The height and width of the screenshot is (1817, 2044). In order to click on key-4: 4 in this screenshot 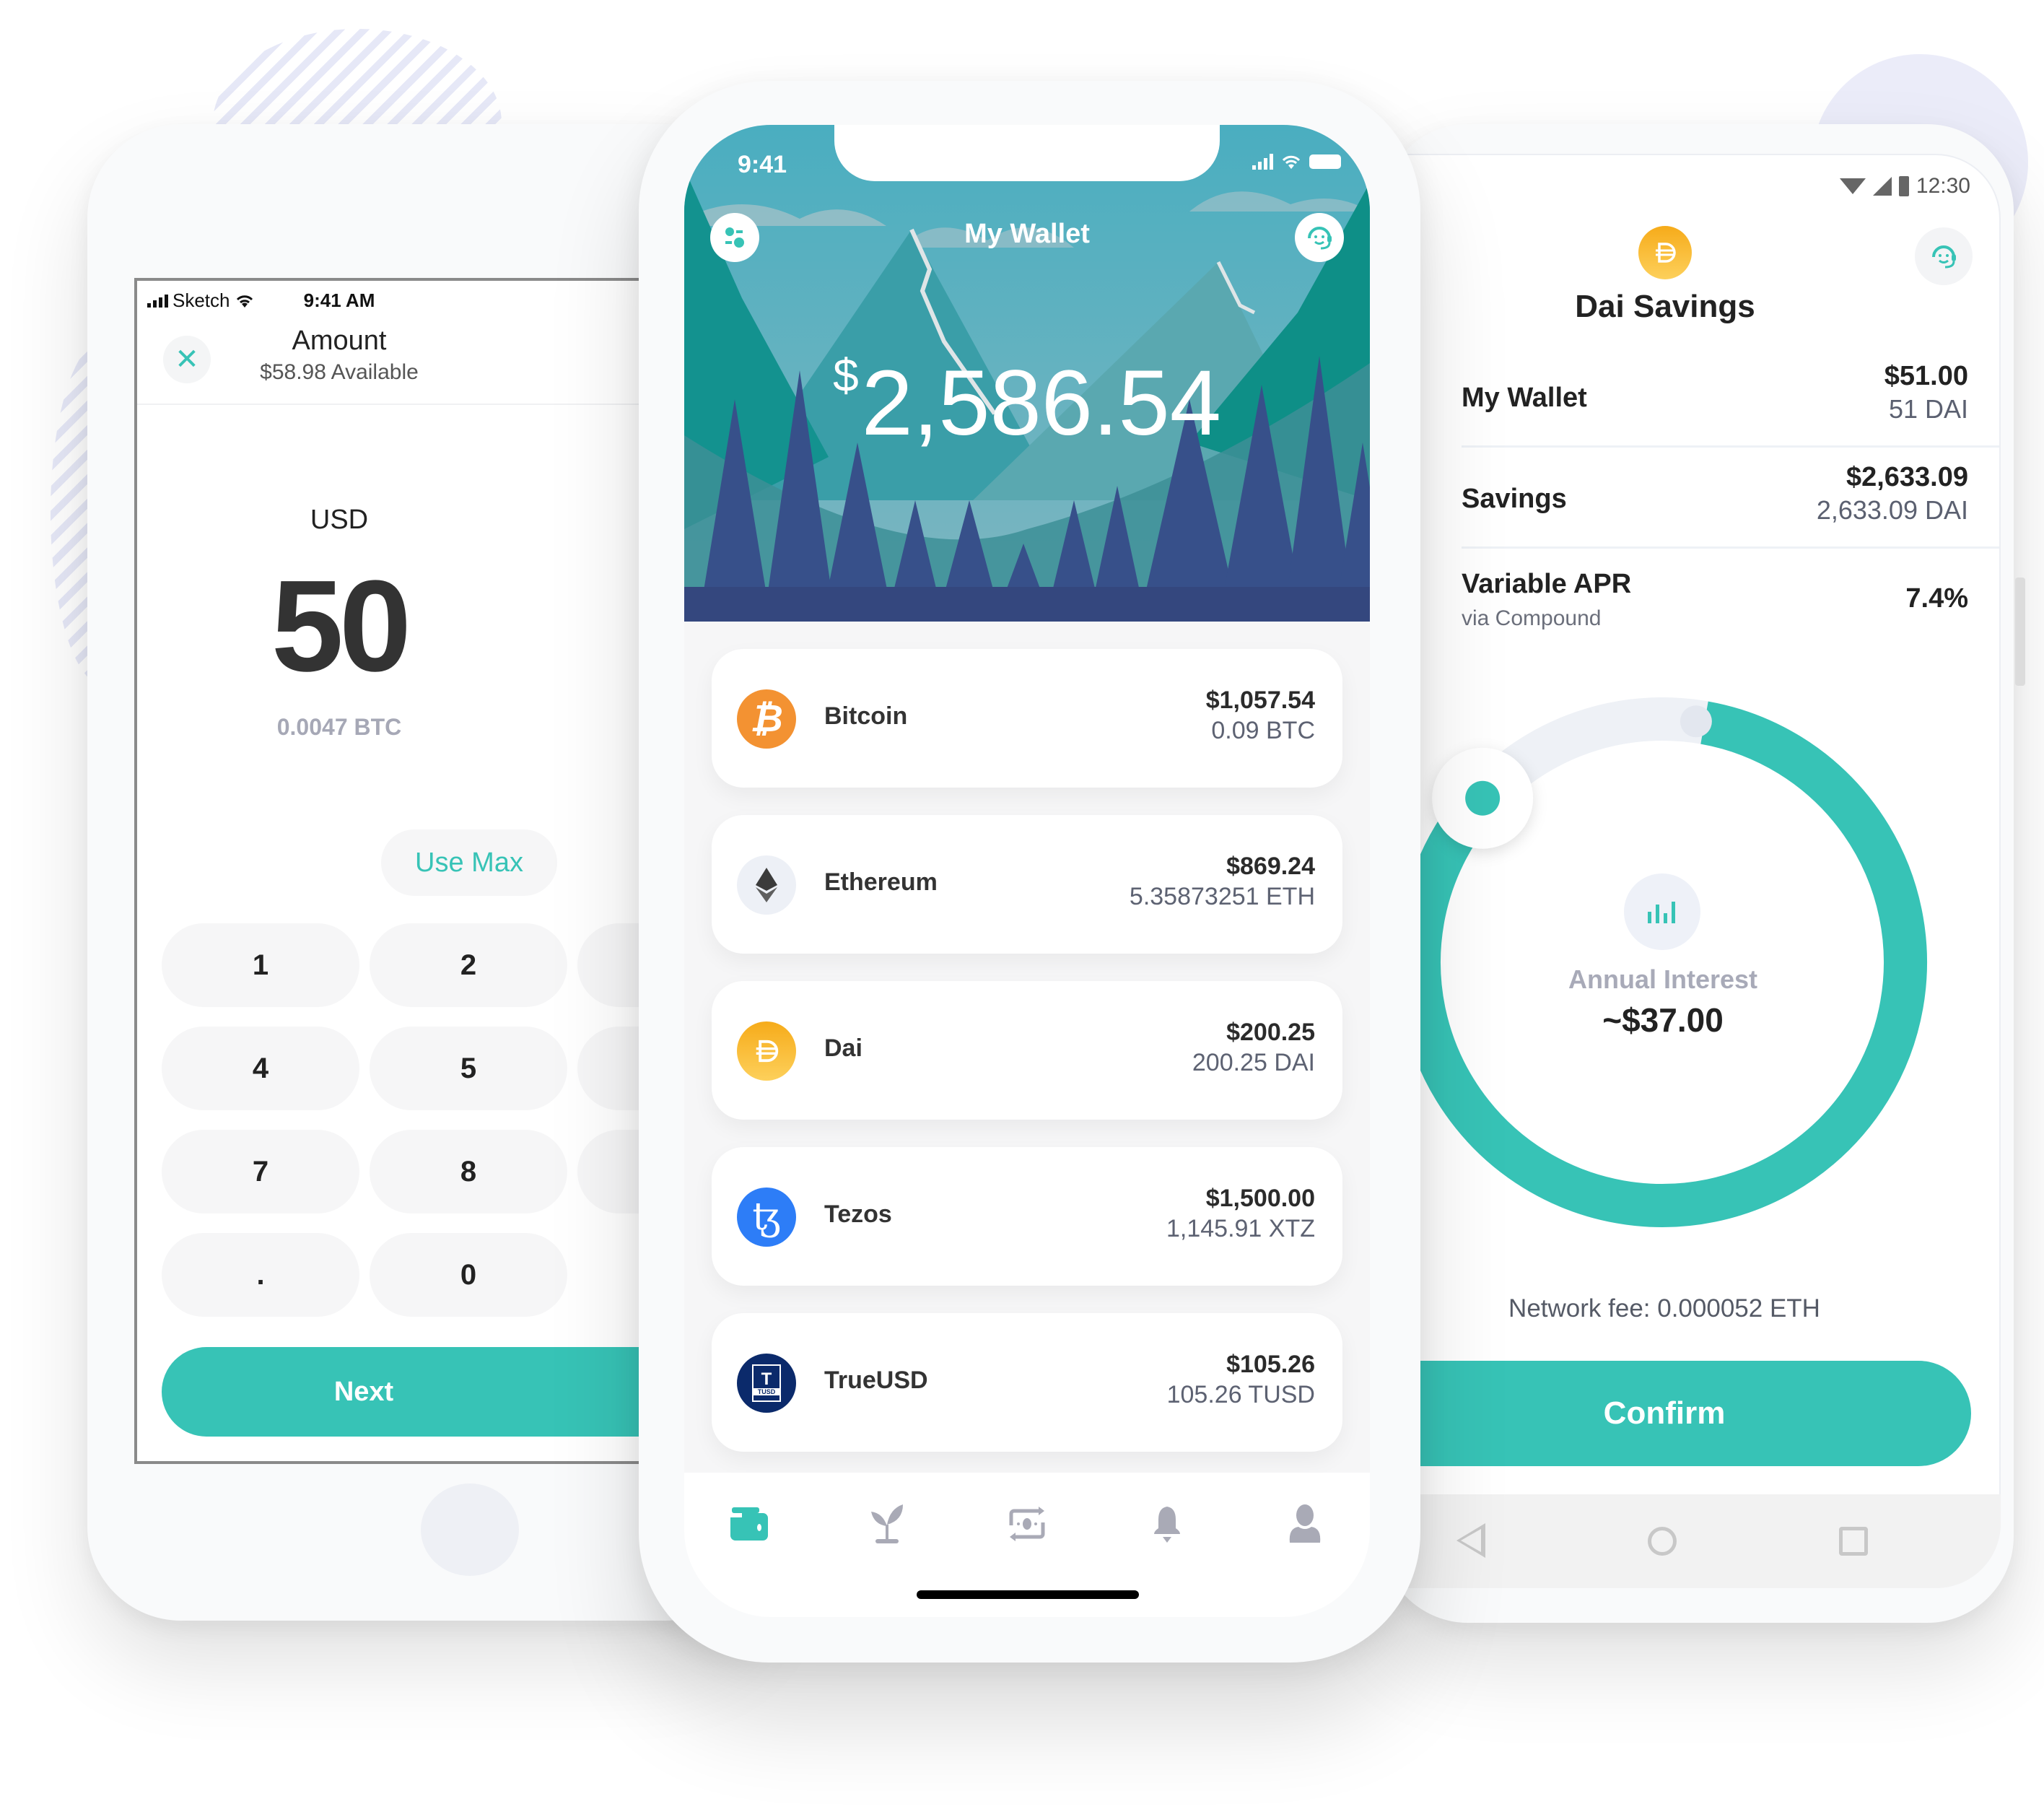, I will do `click(260, 1068)`.